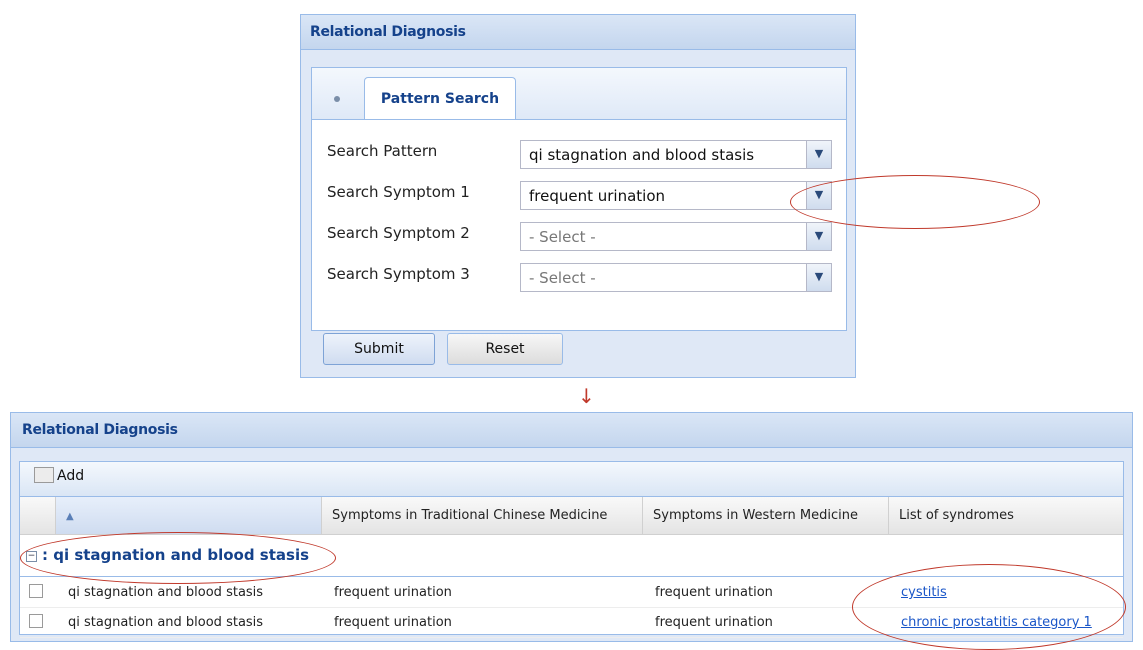 Image resolution: width=1143 pixels, height=650 pixels. I want to click on field-label: Search Symptom 1, so click(398, 192).